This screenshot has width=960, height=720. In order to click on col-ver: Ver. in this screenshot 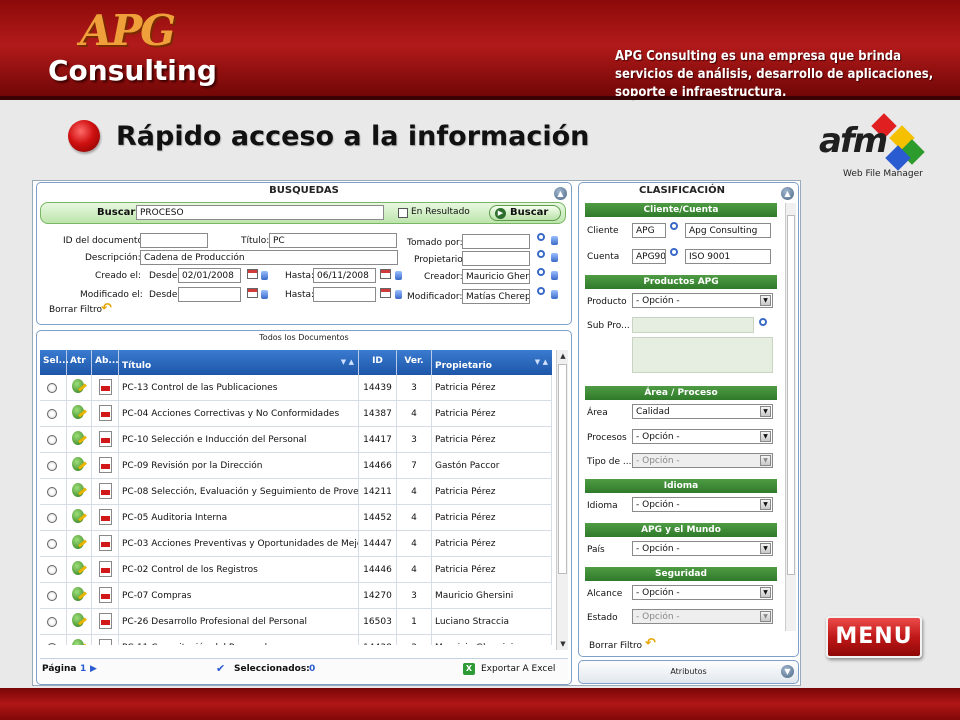, I will do `click(414, 362)`.